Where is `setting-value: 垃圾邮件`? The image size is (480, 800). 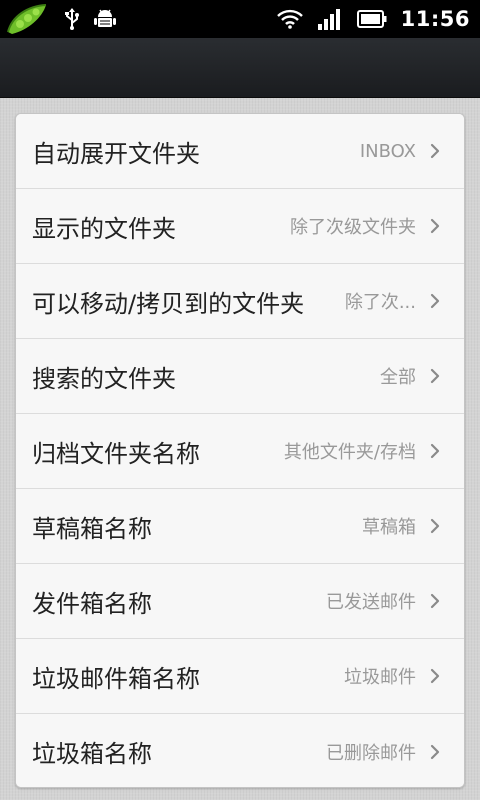 setting-value: 垃圾邮件 is located at coordinates (380, 677).